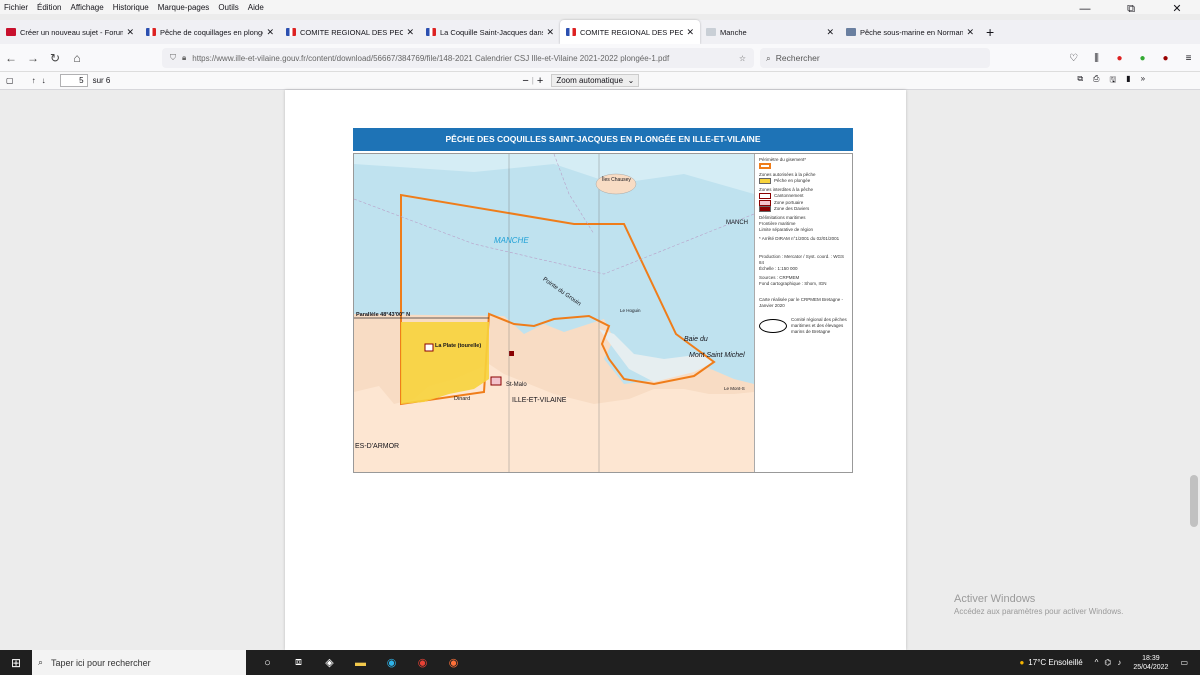  Describe the element at coordinates (1184, 662) in the screenshot. I see `notification-icon: ▭` at that location.